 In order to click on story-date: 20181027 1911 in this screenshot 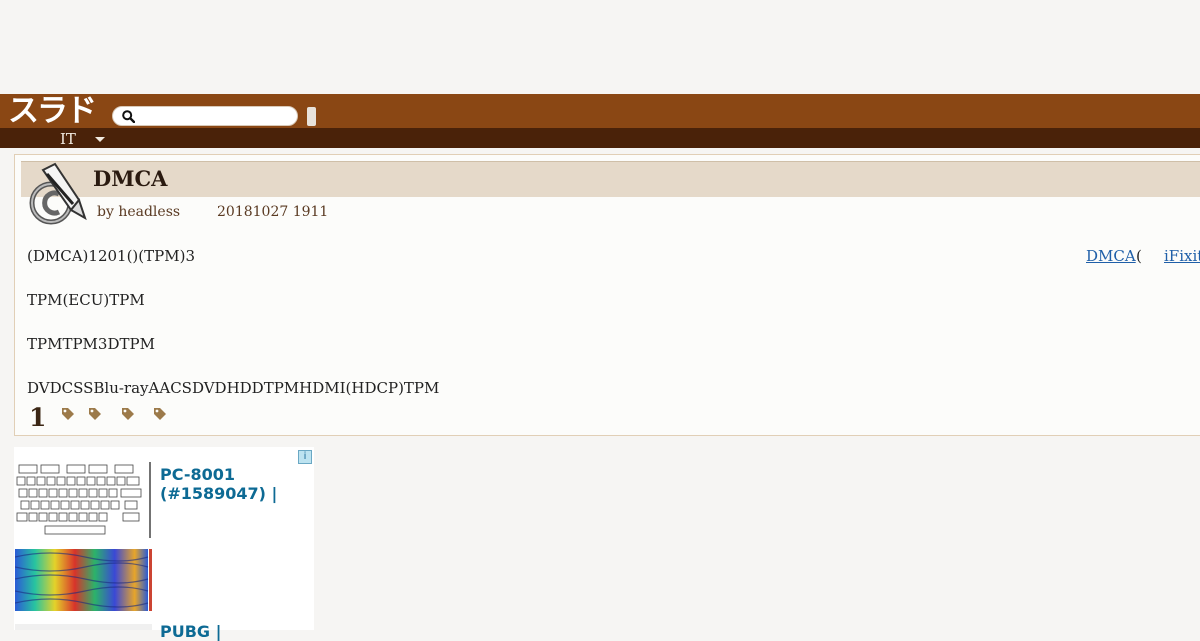, I will do `click(273, 212)`.